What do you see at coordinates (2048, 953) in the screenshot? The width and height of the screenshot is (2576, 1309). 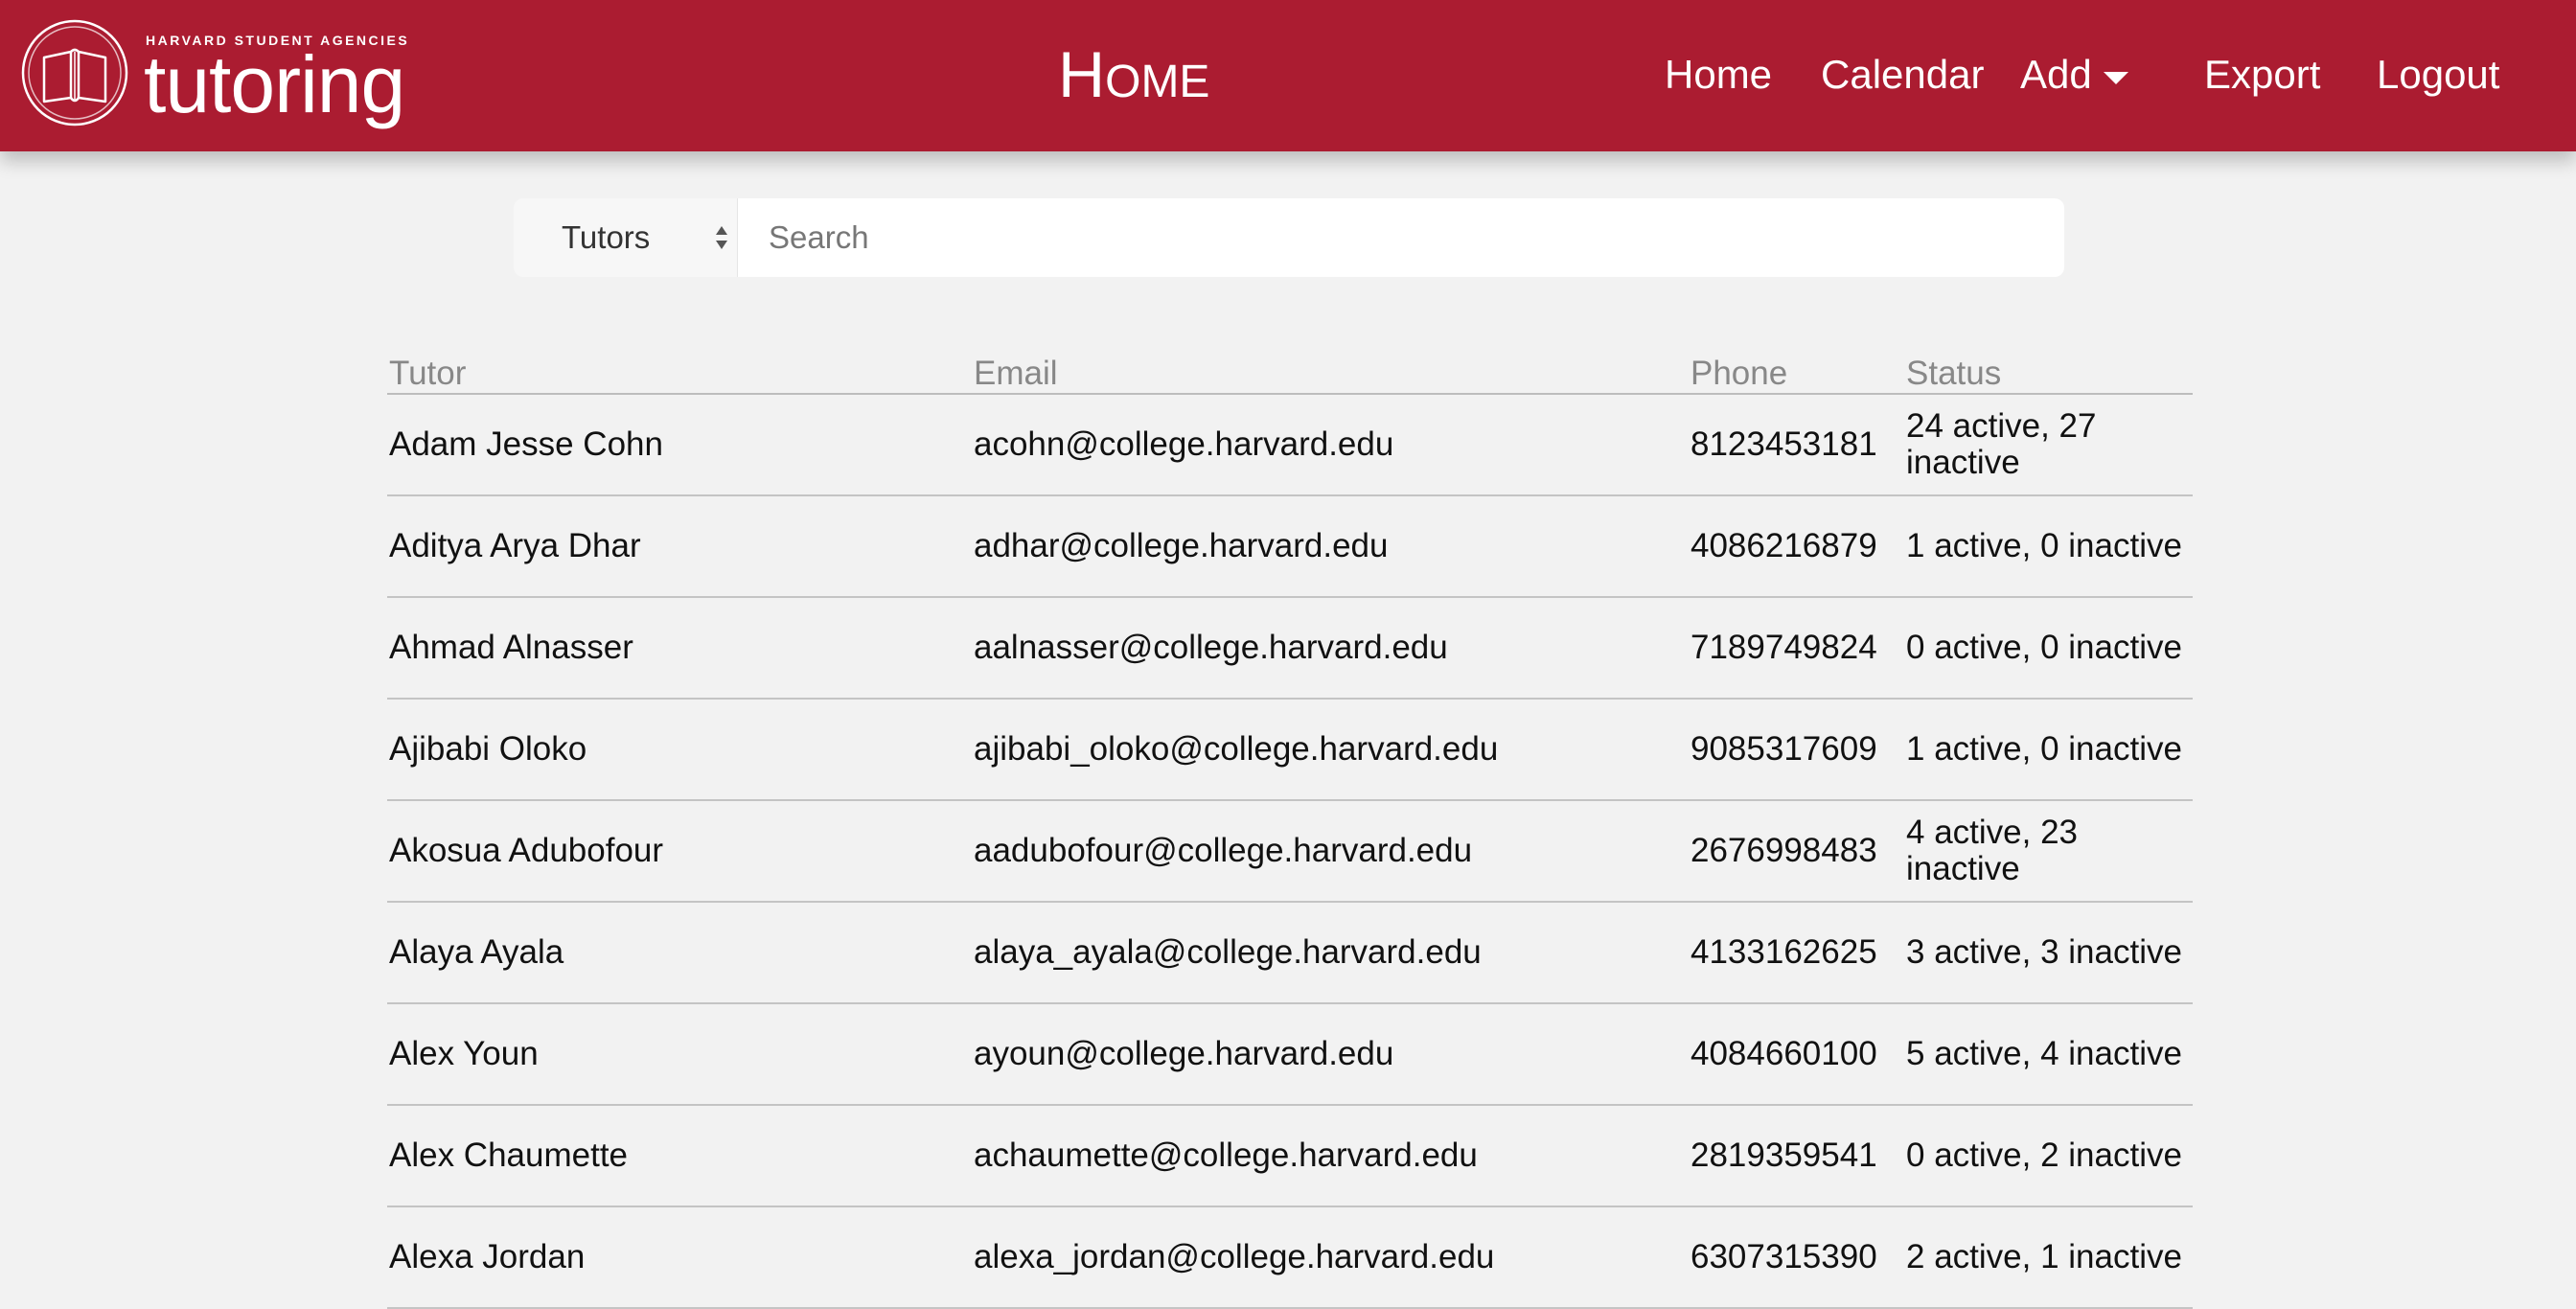 I see `tutor-status: 3 active, 3 inactive` at bounding box center [2048, 953].